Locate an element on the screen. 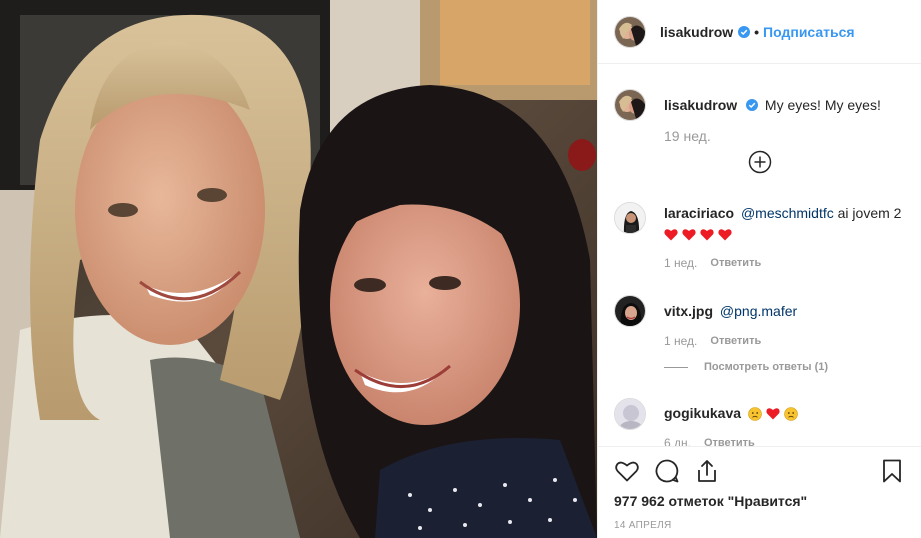 This screenshot has width=921, height=538. comment-meta: 6 дн. Ответить is located at coordinates (784, 441).